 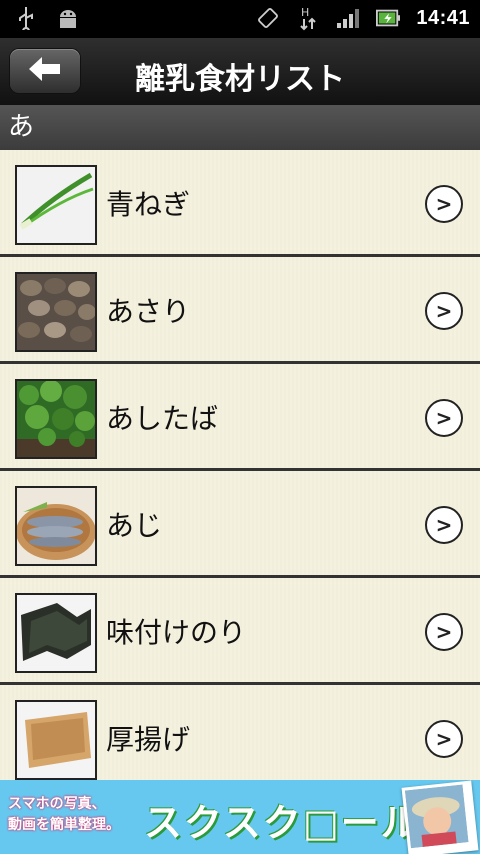 What do you see at coordinates (440, 817) in the screenshot?
I see `ad-photo-icon` at bounding box center [440, 817].